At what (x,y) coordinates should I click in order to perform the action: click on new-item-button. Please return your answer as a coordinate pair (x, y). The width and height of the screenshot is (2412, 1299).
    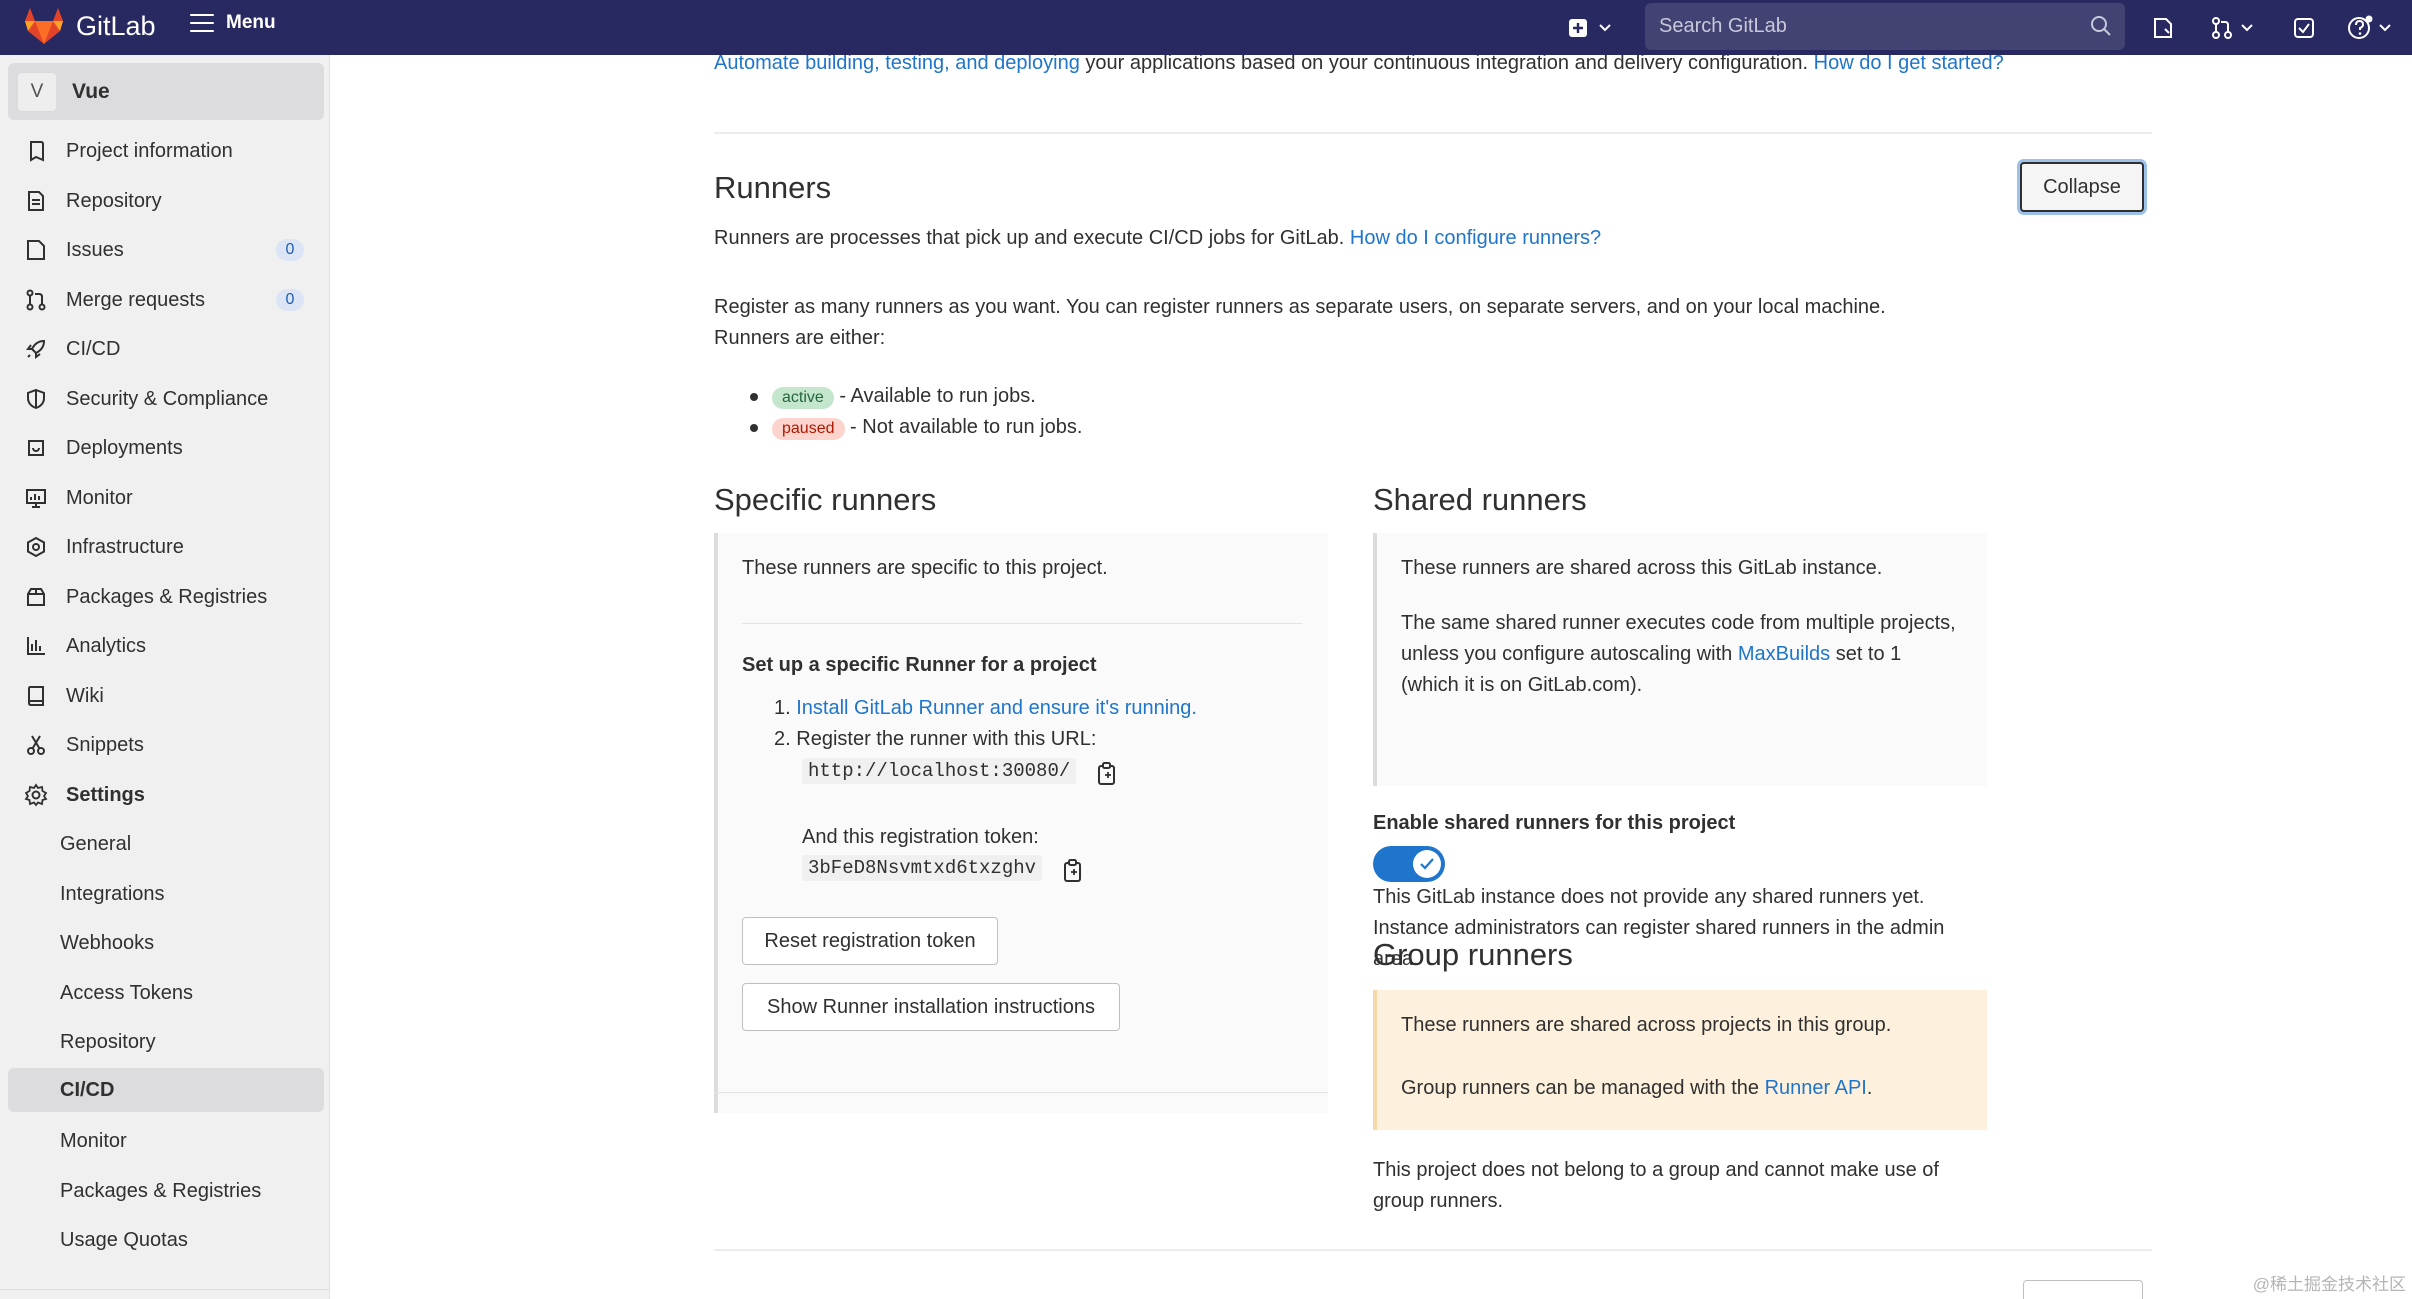
    Looking at the image, I should click on (1578, 28).